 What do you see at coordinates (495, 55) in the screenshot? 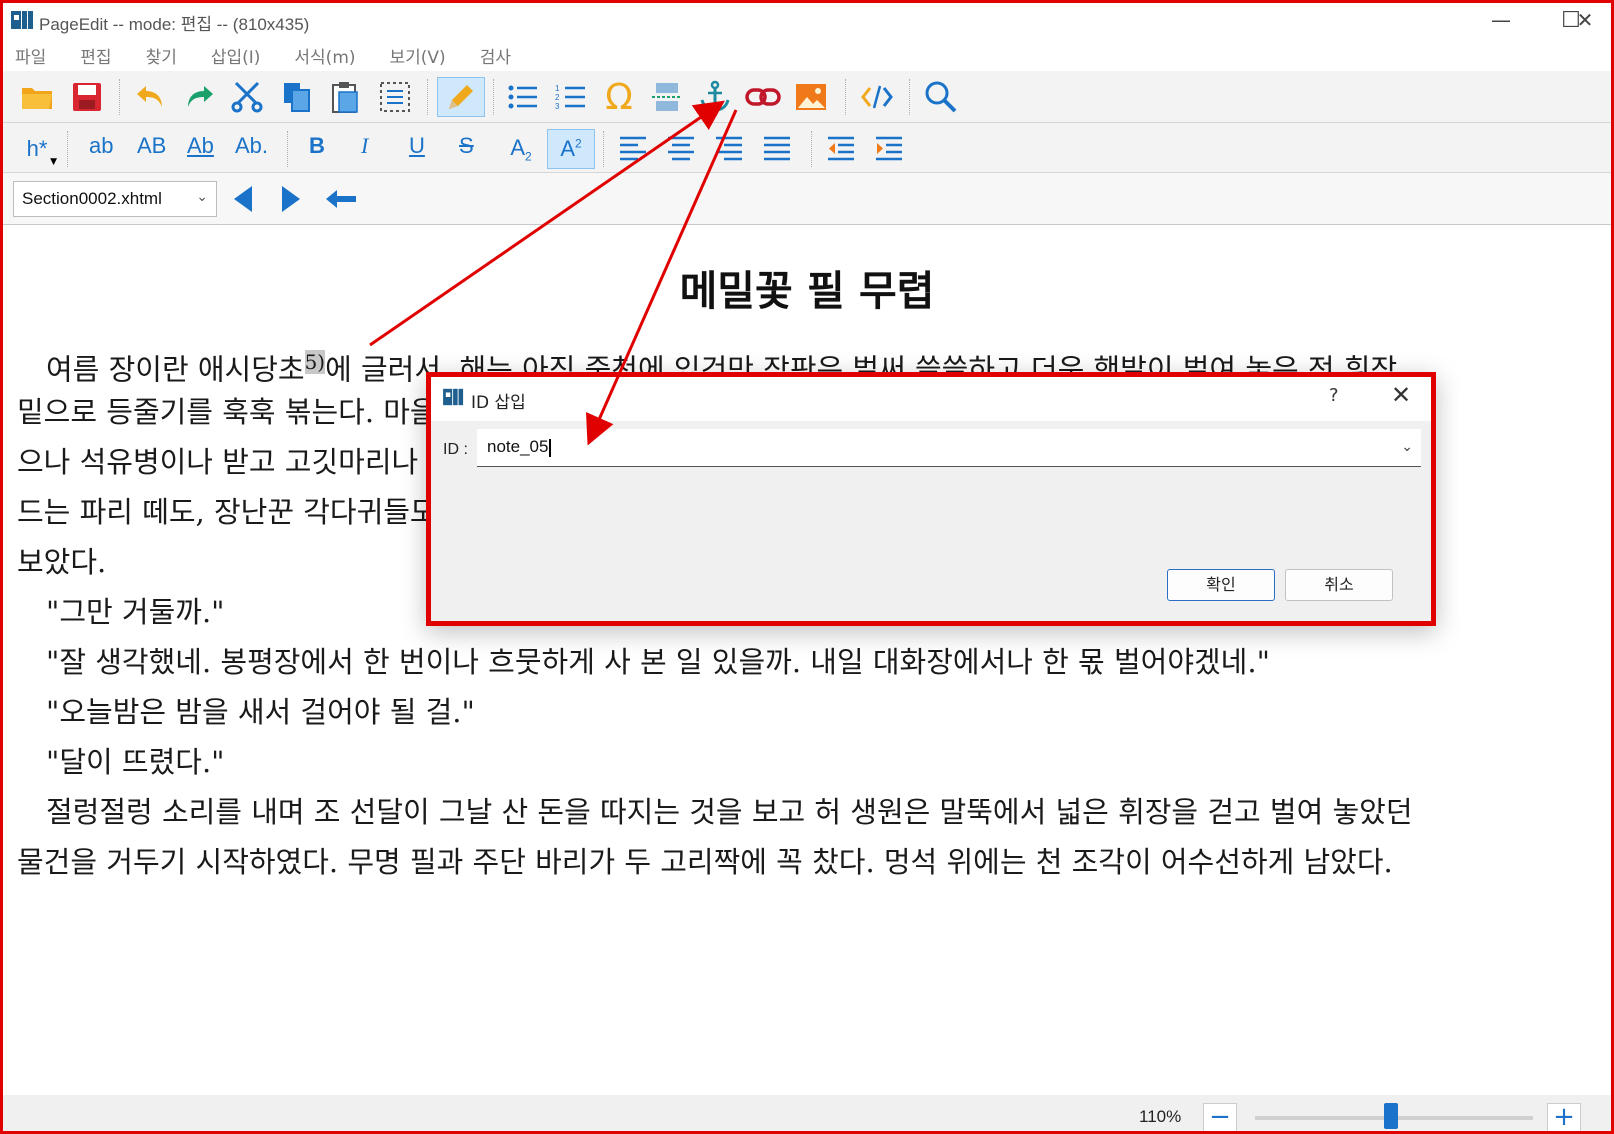
I see `menu-inspect: 검사` at bounding box center [495, 55].